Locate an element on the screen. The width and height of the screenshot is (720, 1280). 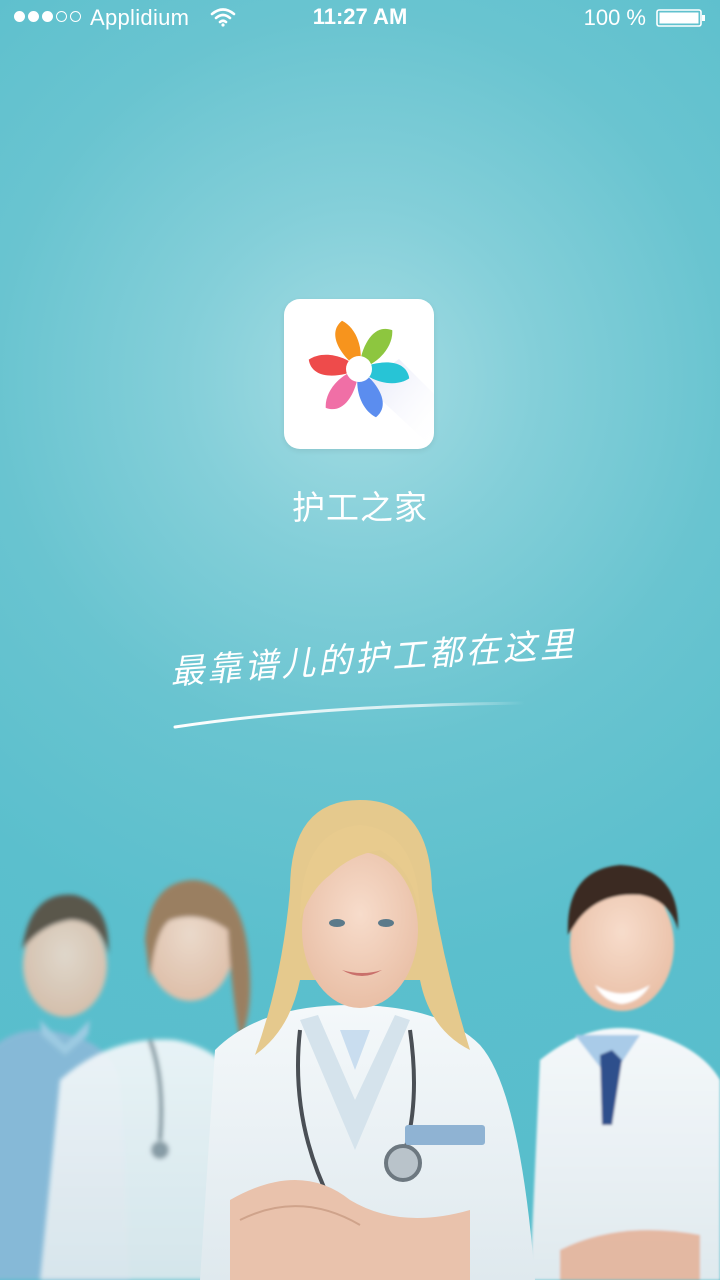
flower-pinwheel-icon is located at coordinates (371, 384).